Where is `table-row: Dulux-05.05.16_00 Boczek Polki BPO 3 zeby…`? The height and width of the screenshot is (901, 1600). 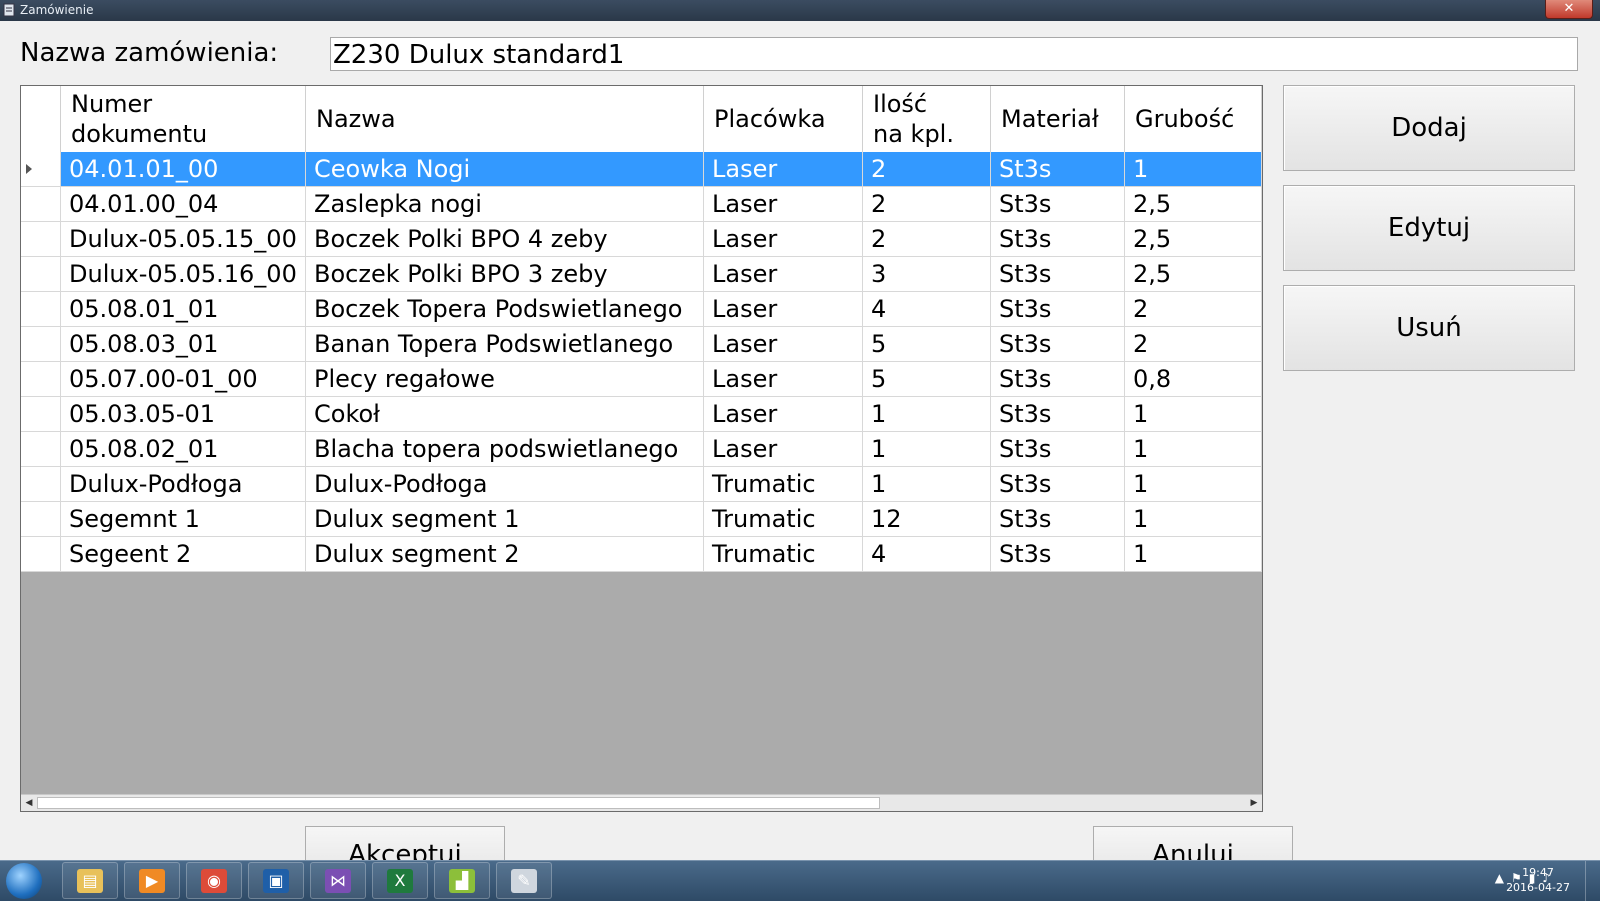 table-row: Dulux-05.05.16_00 Boczek Polki BPO 3 zeby… is located at coordinates (641, 274).